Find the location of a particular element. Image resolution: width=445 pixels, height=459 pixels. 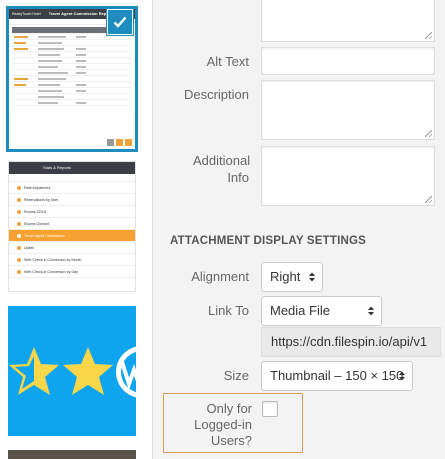

alignment-label: Alignment is located at coordinates (220, 276).